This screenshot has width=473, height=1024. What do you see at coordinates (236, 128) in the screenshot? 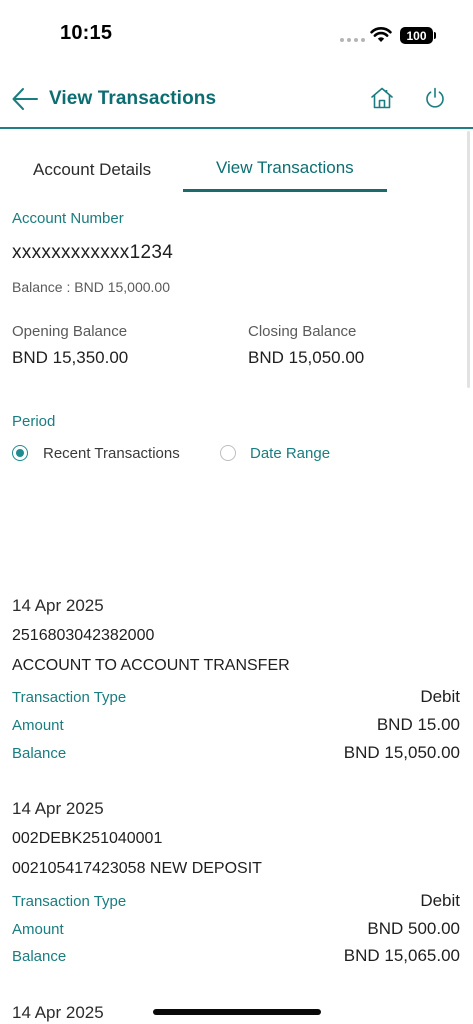
I see `header-divider` at bounding box center [236, 128].